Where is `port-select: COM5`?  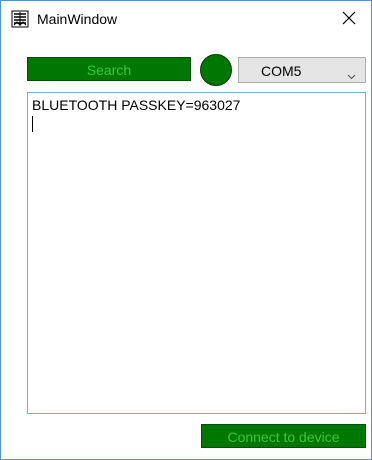
port-select: COM5 is located at coordinates (302, 70).